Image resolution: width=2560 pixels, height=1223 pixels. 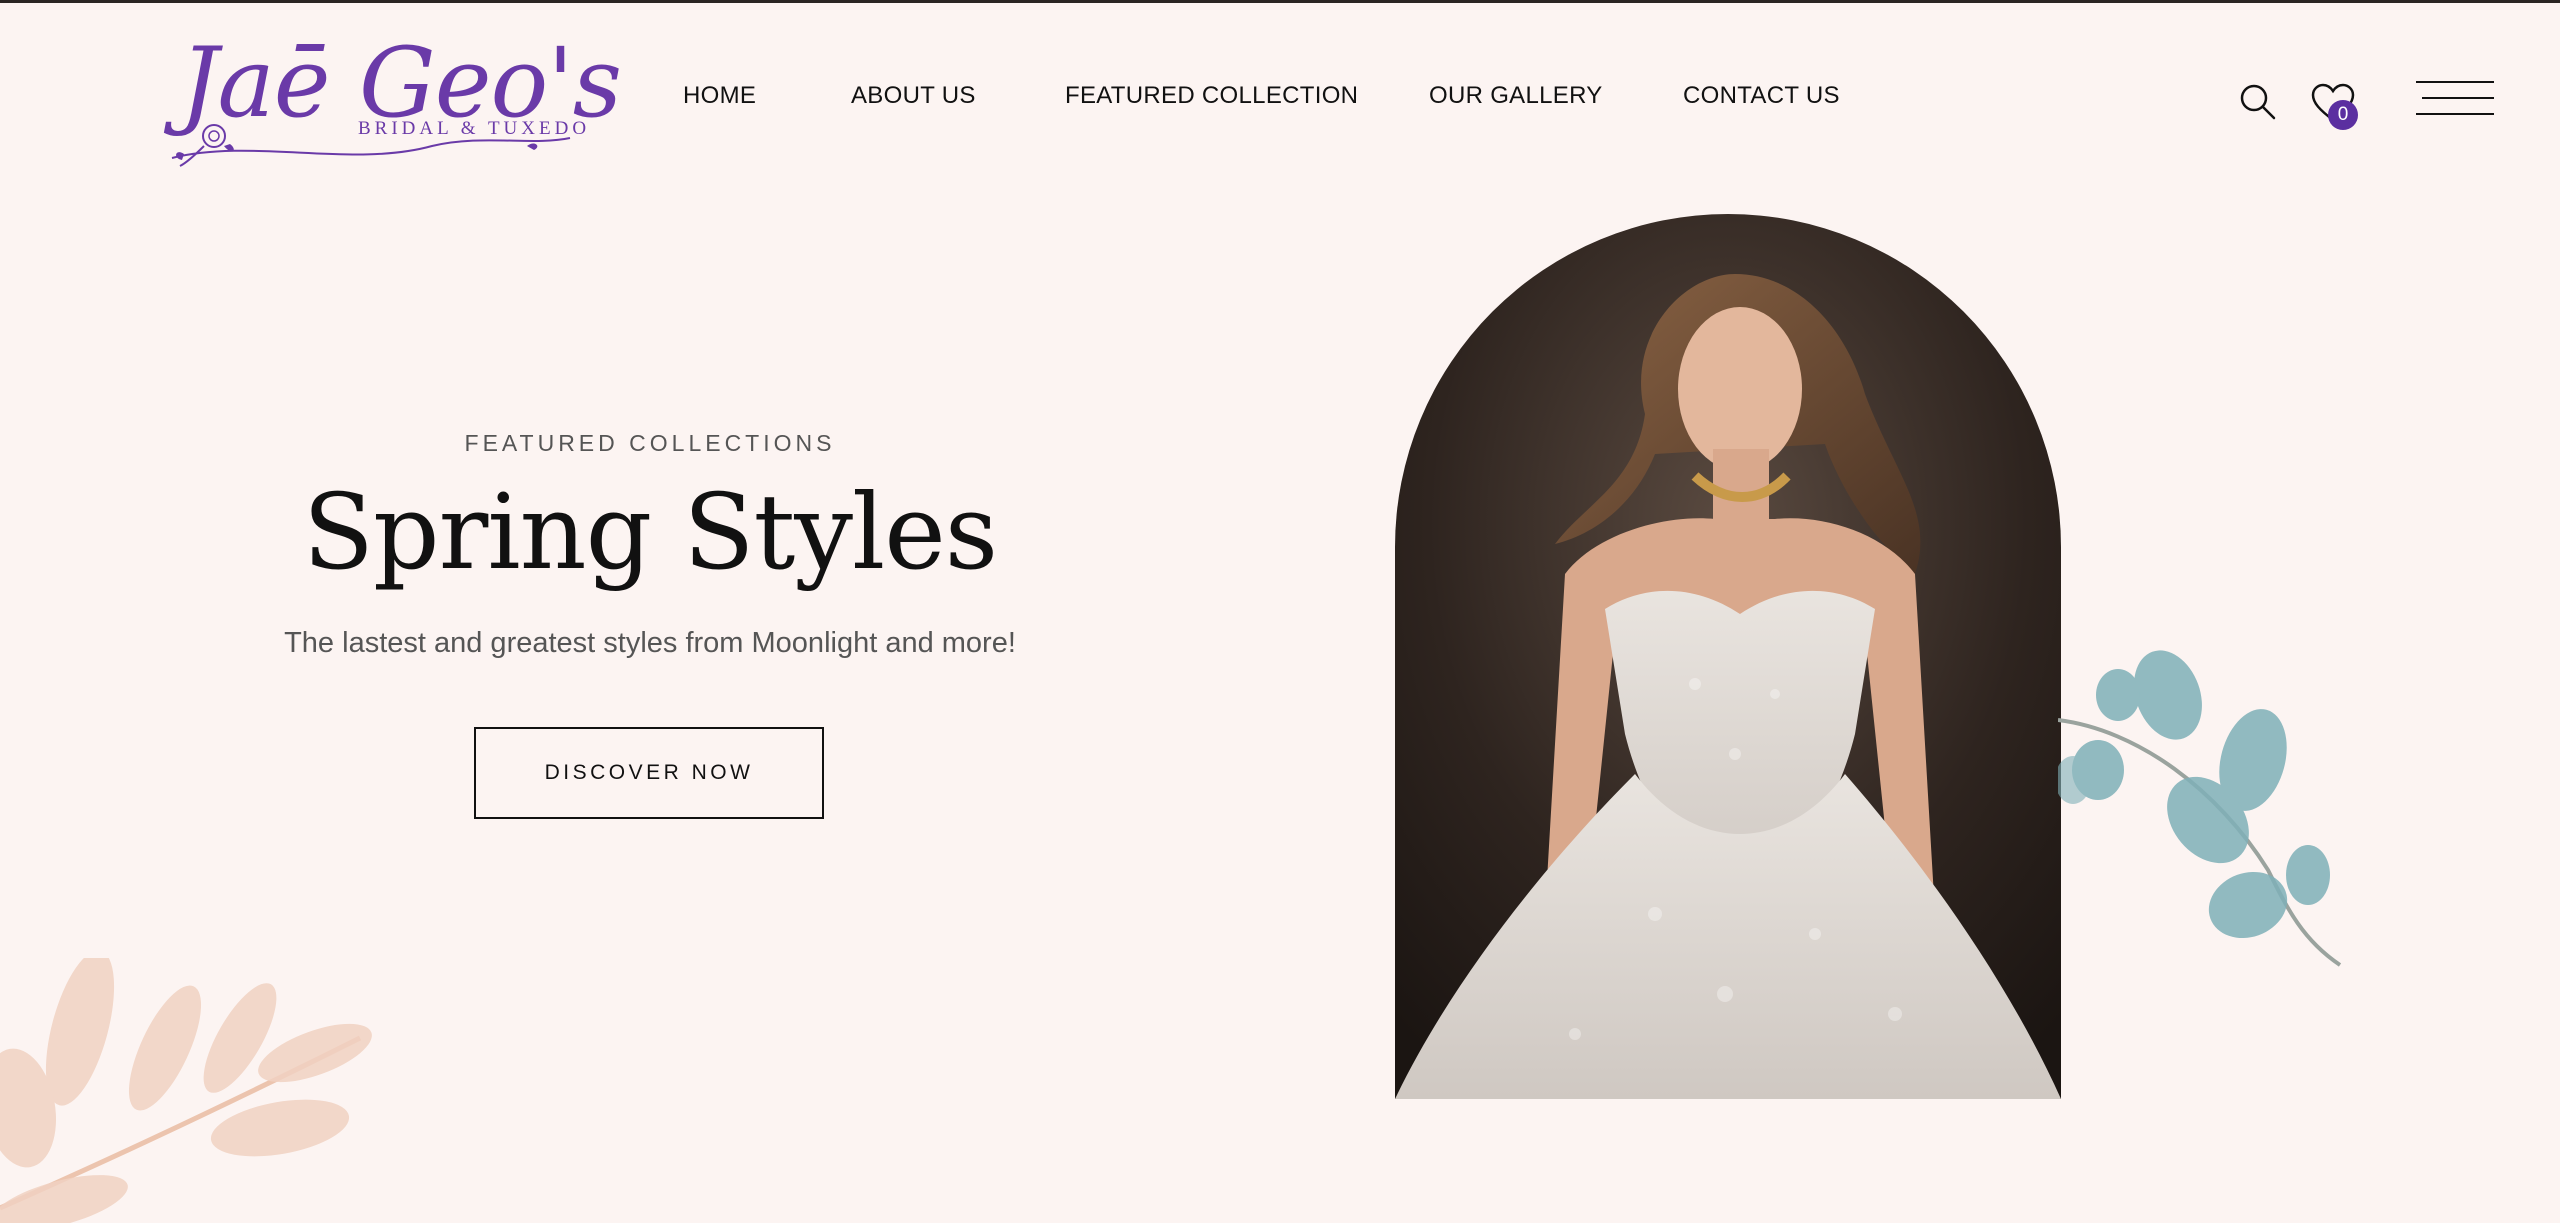 I want to click on nav-our-gallery: OUR GALLERY, so click(x=1516, y=96).